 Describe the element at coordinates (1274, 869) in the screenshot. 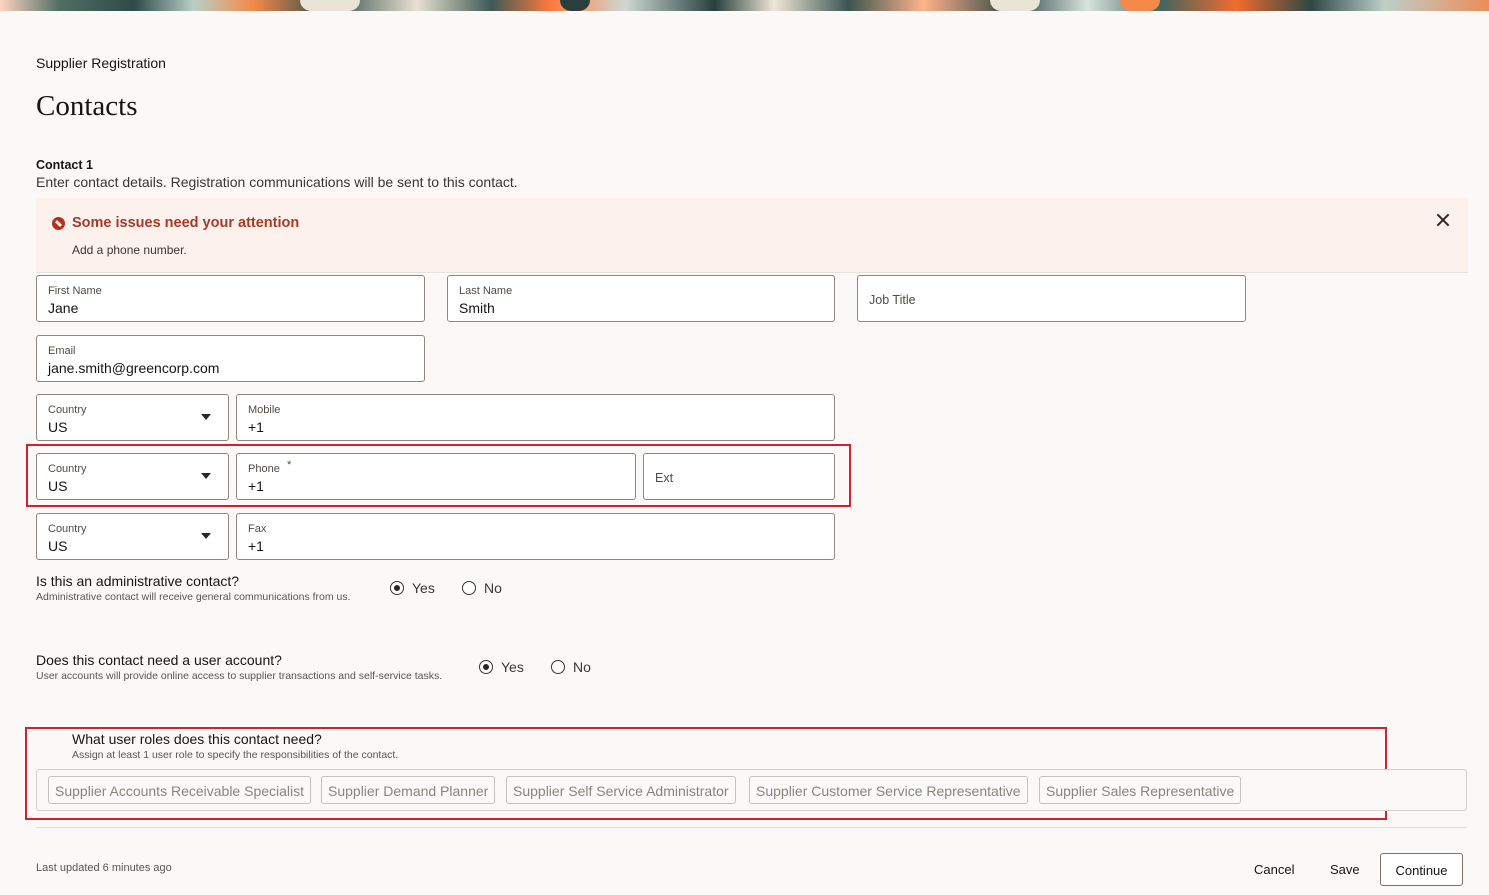

I see `cancel-button: Cancel` at that location.